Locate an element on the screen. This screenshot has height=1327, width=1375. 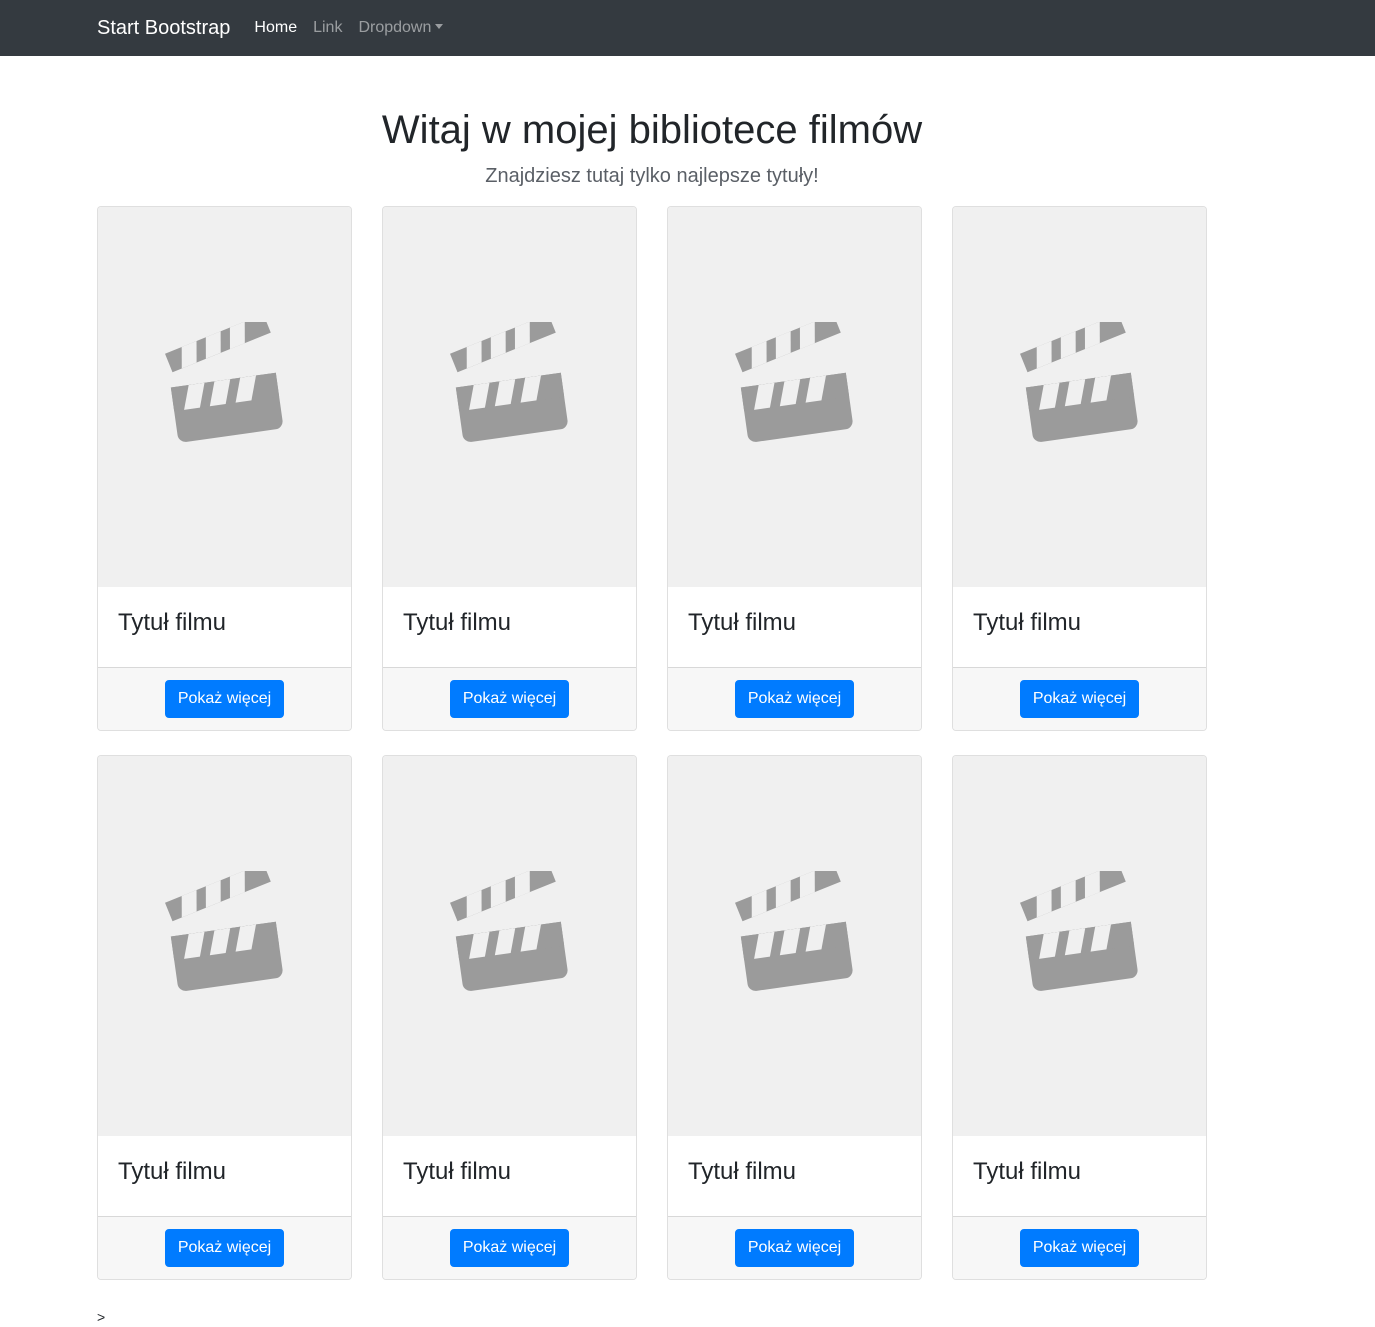
nav-link-home: Home is located at coordinates (275, 28).